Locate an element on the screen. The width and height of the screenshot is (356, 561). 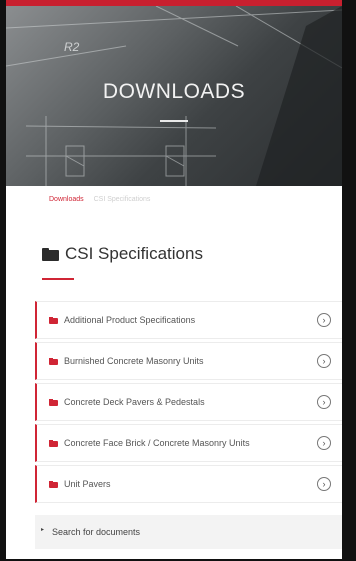
document-label: Concrete Deck Pavers & Pedestals is located at coordinates (134, 402).